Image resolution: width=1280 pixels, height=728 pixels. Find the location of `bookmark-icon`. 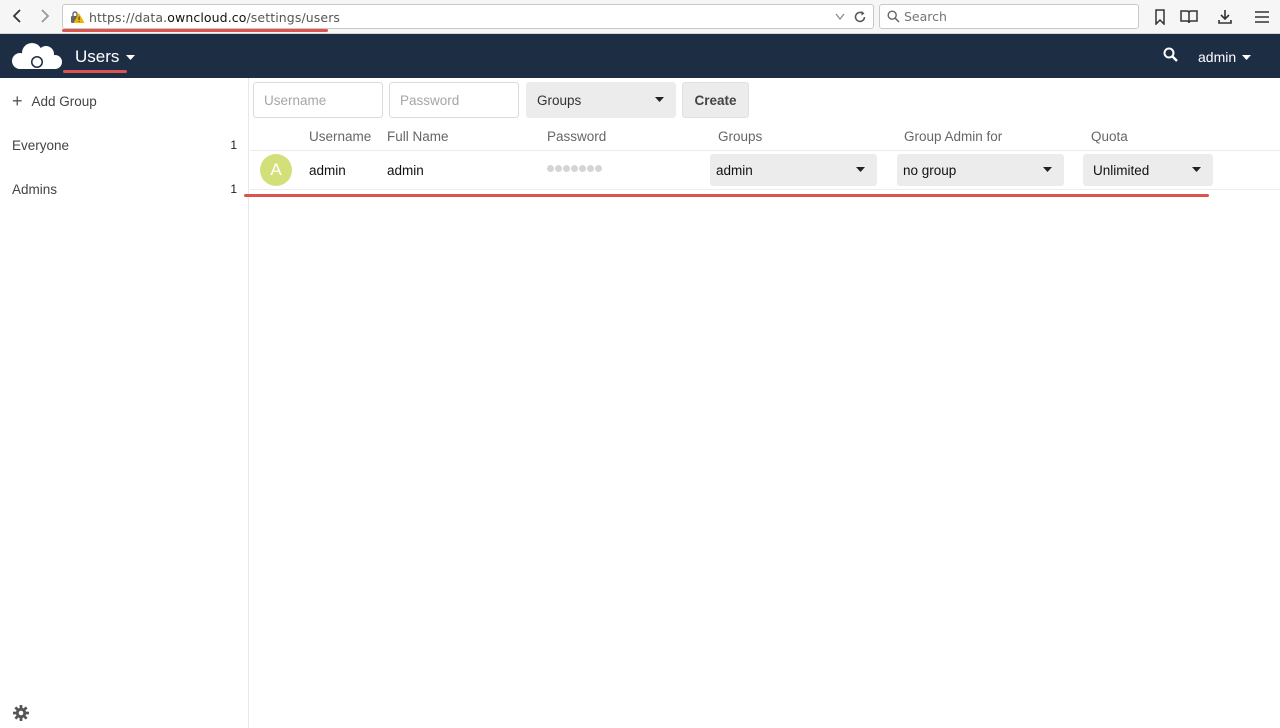

bookmark-icon is located at coordinates (1160, 17).